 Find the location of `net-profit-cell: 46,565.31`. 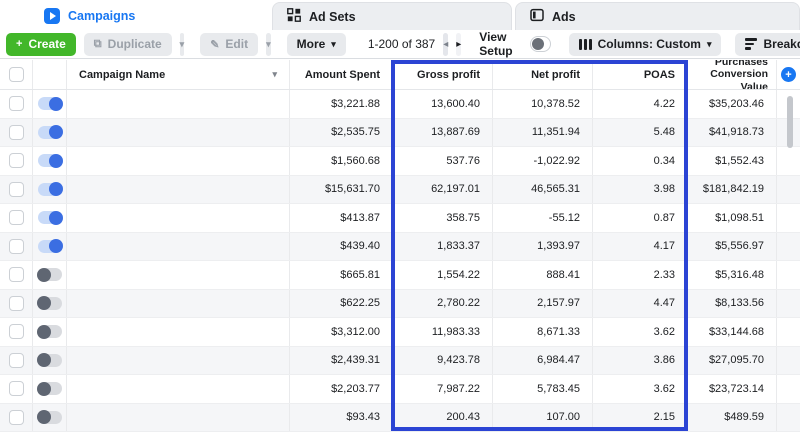

net-profit-cell: 46,565.31 is located at coordinates (543, 189).